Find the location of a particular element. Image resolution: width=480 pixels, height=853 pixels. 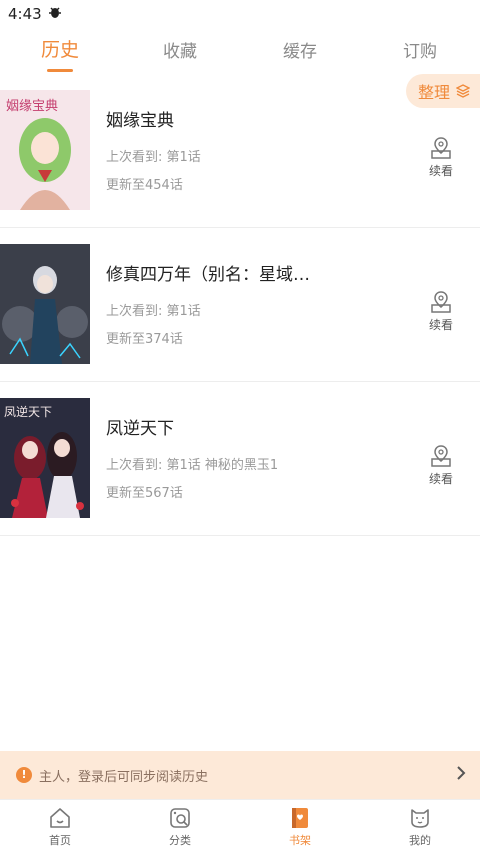

update-status: 更新至454话 is located at coordinates (144, 185).